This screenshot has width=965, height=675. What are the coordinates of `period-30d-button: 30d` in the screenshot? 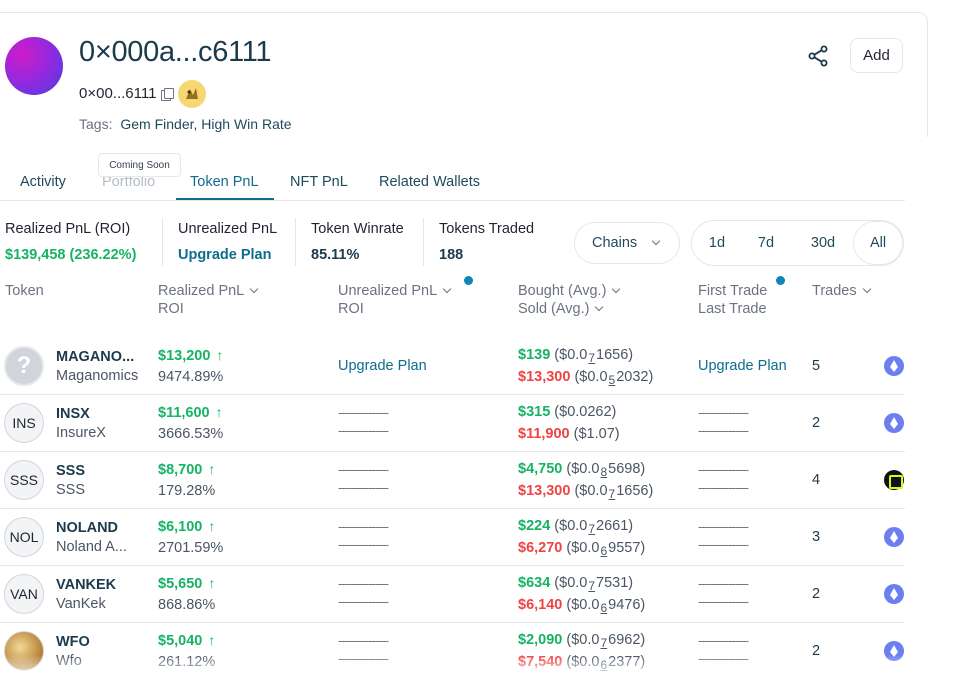 It's located at (823, 243).